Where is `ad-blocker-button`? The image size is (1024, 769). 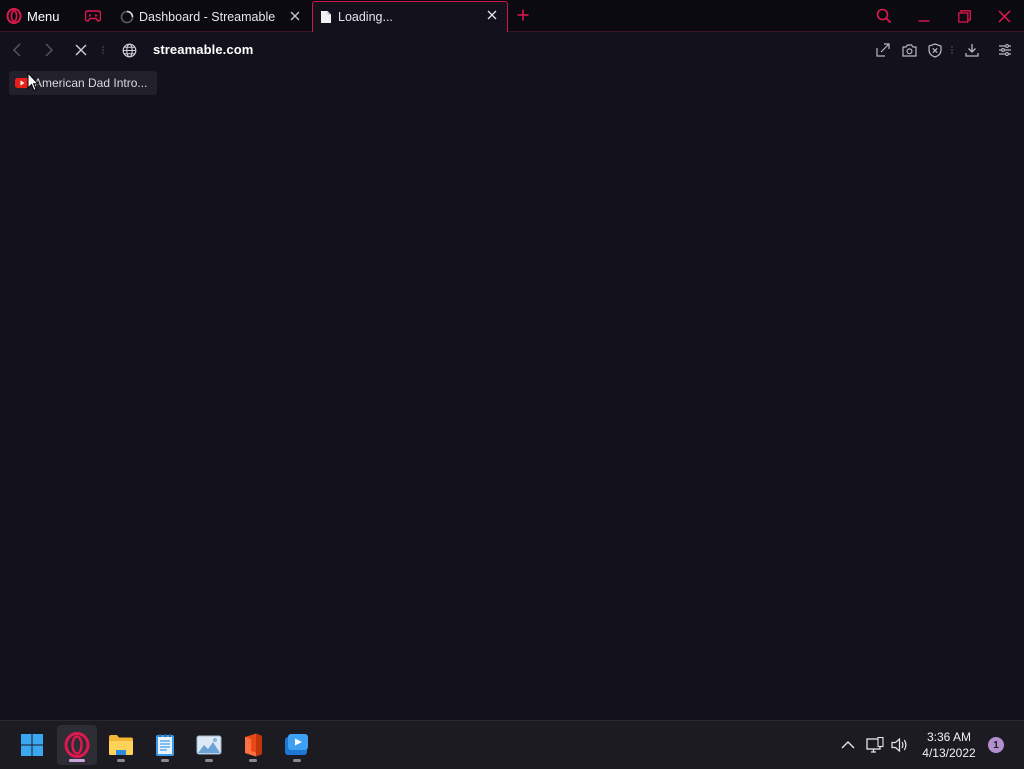 ad-blocker-button is located at coordinates (935, 50).